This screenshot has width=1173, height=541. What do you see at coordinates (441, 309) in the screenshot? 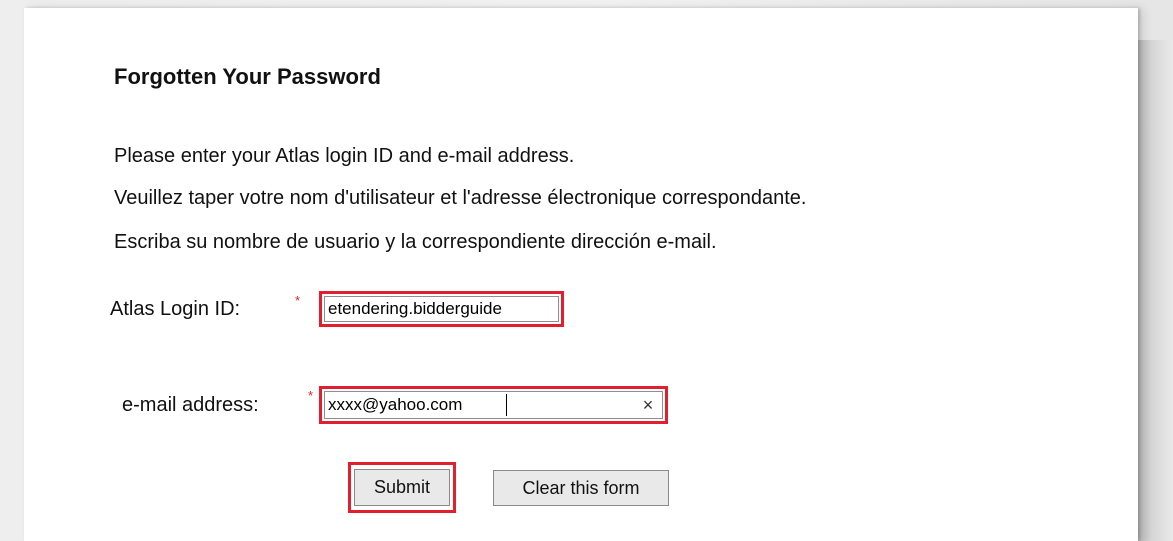
I see `login-id-input` at bounding box center [441, 309].